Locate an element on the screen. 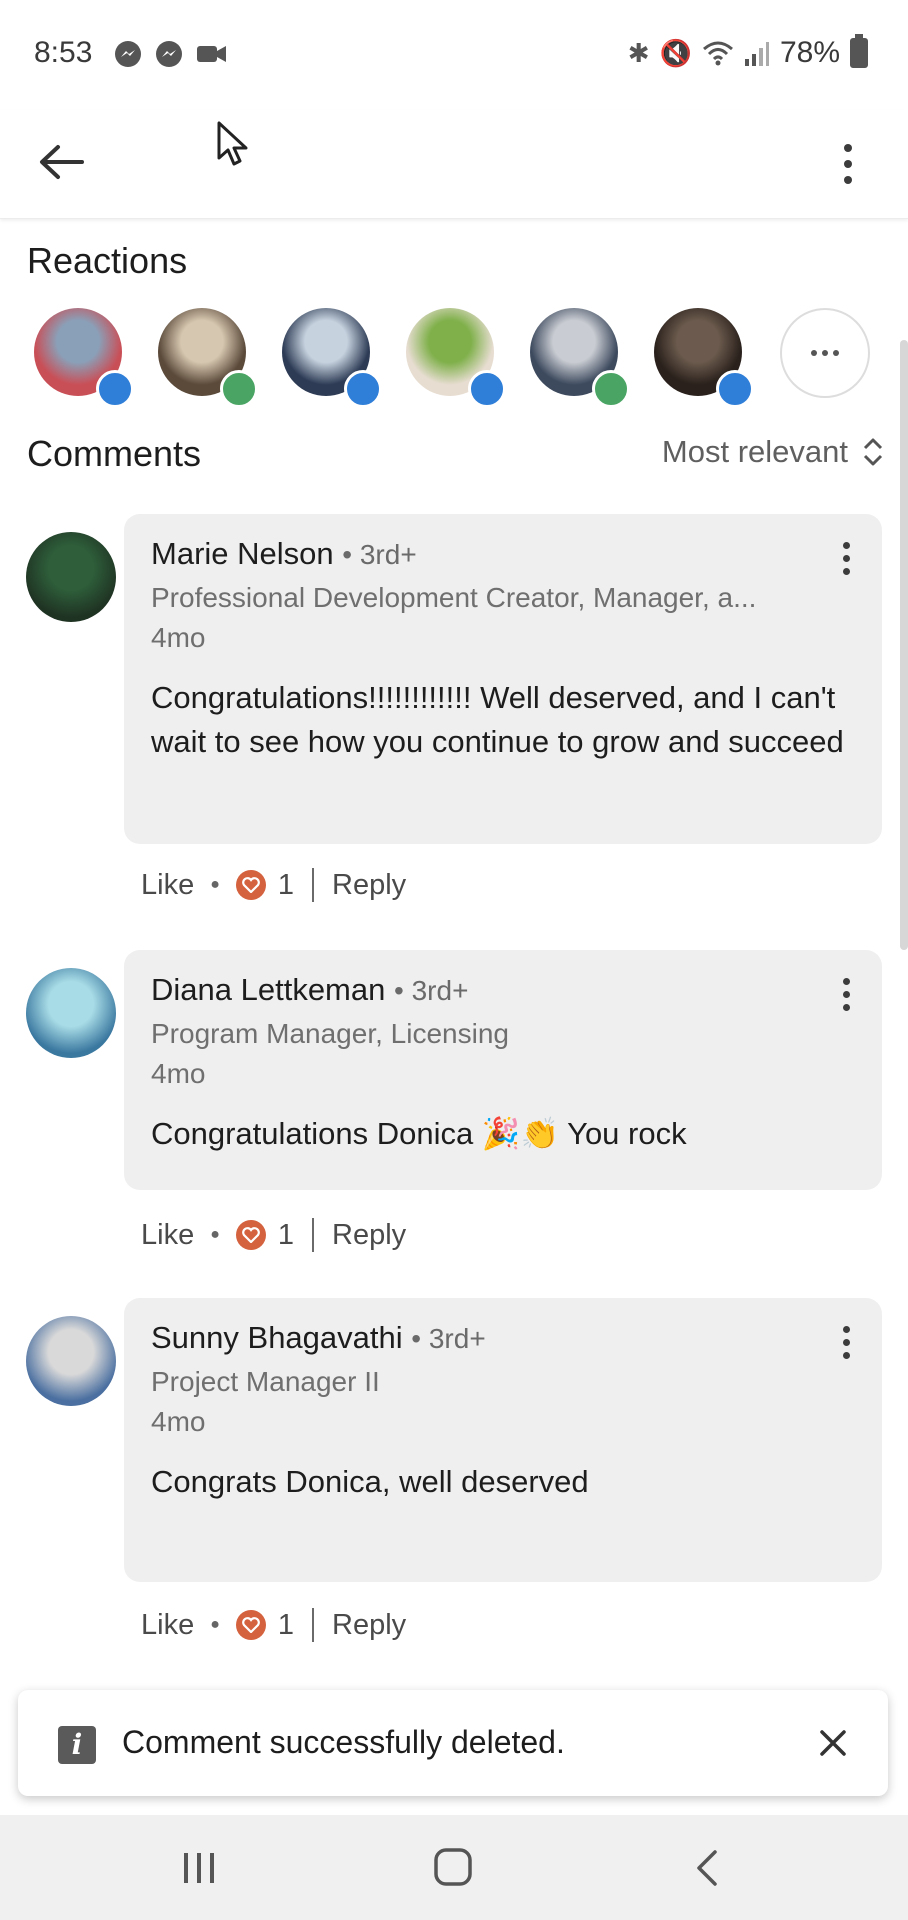 This screenshot has height=1920, width=908. commenter-name-line: Marie Nelson • 3rd+ is located at coordinates (284, 554).